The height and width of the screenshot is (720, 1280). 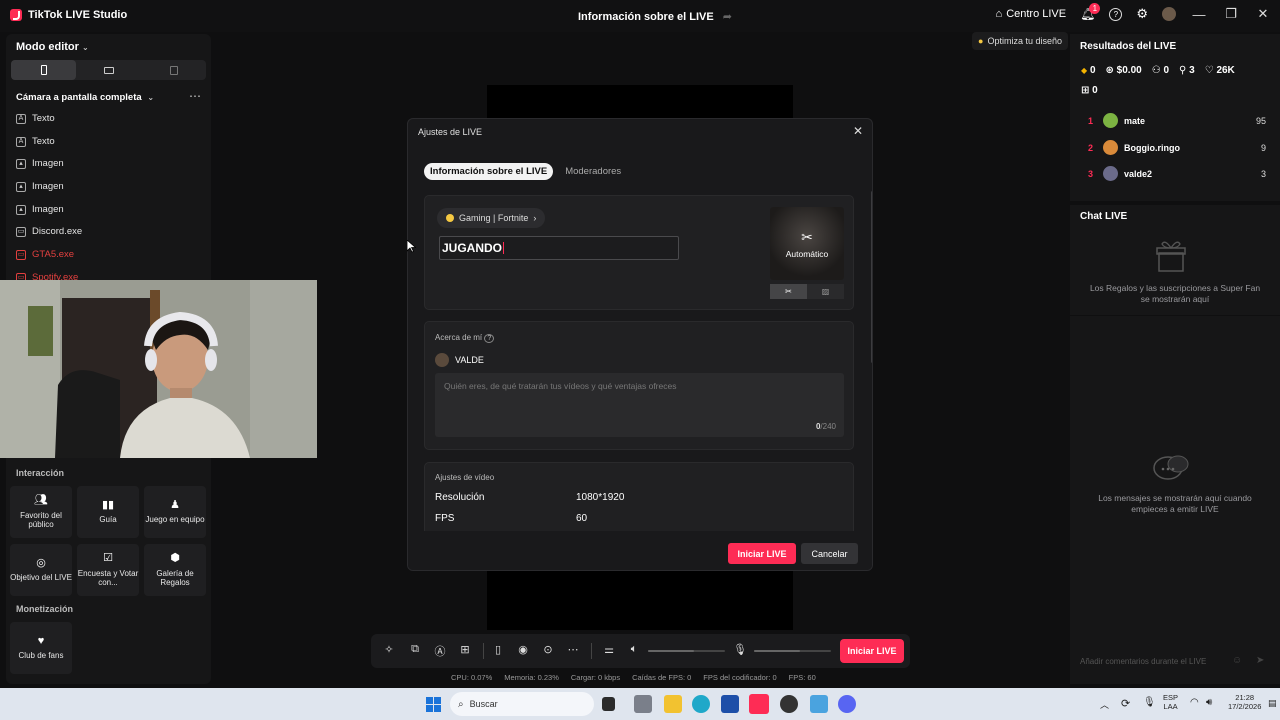 I want to click on magic-wand-icon: ✧, so click(x=389, y=649).